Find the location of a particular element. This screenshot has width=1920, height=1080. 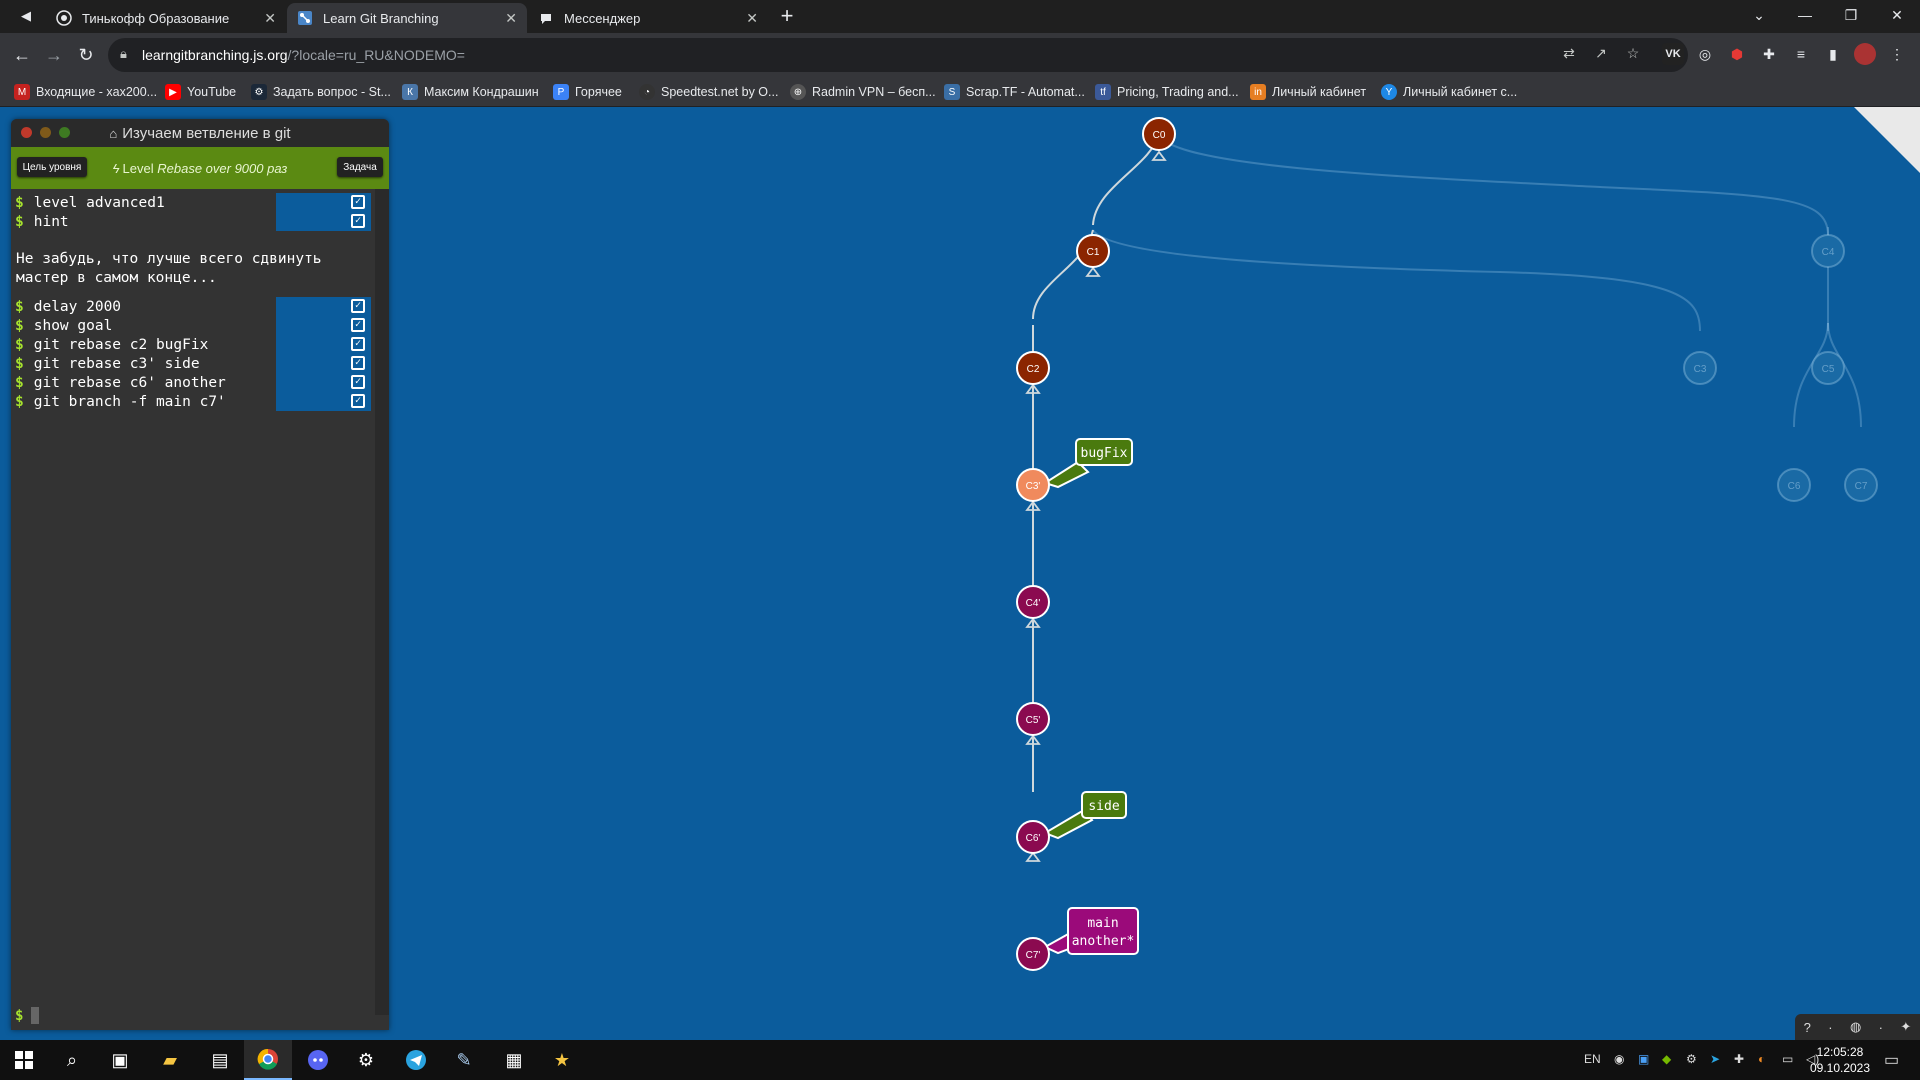

chrome-icon is located at coordinates (268, 1060).